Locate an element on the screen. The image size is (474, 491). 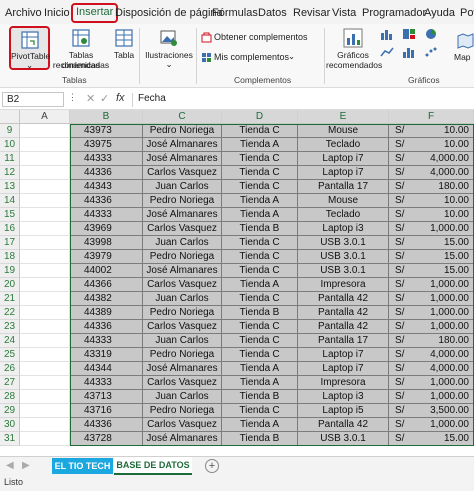
obtener-complementos-button: Obtener complementos is located at coordinates (264, 38).